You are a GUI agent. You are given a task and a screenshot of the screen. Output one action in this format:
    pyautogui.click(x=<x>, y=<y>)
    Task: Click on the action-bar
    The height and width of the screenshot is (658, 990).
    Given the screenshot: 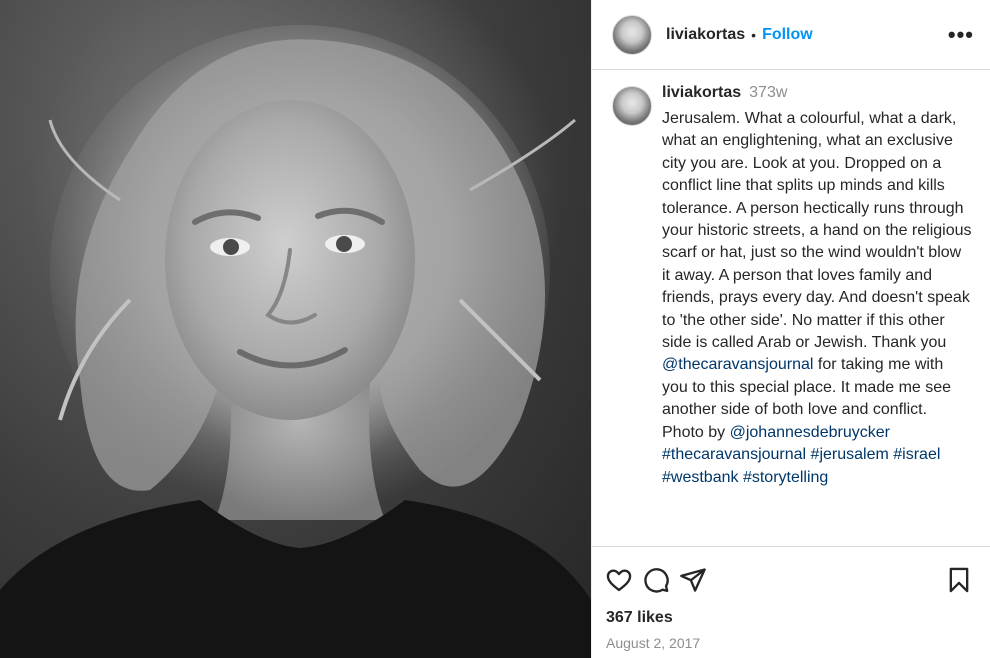 What is the action you would take?
    pyautogui.click(x=789, y=580)
    